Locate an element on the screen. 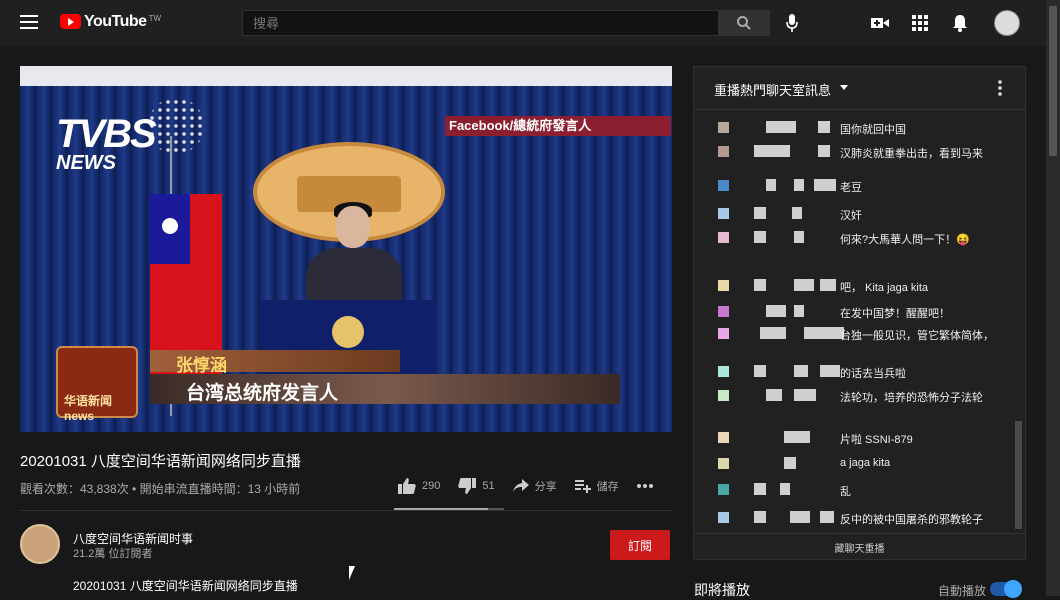  dislike-button: 51 is located at coordinates (476, 486).